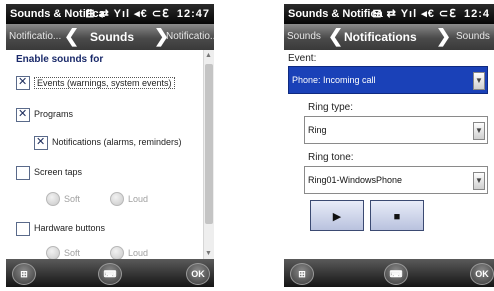 The height and width of the screenshot is (291, 494). What do you see at coordinates (23, 82) in the screenshot?
I see `events-checkbox` at bounding box center [23, 82].